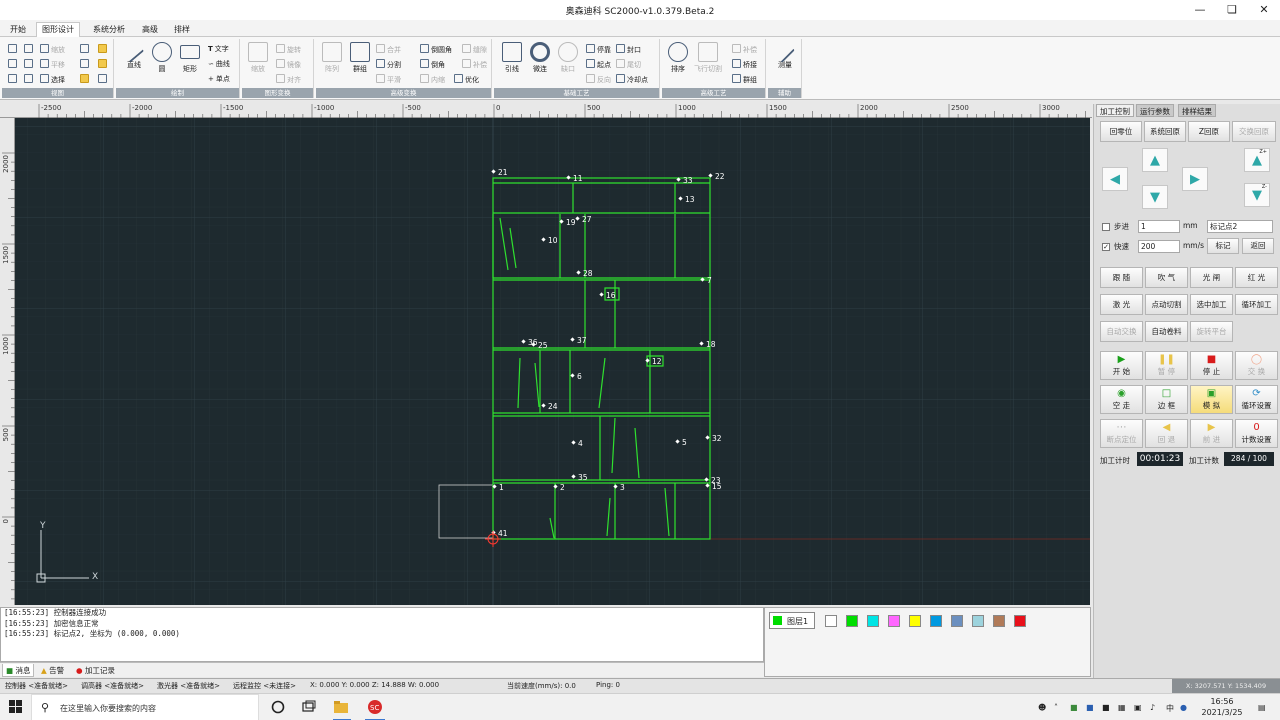 Image resolution: width=1280 pixels, height=720 pixels. What do you see at coordinates (1106, 707) in the screenshot?
I see `tray-app-icon-3: ■` at bounding box center [1106, 707].